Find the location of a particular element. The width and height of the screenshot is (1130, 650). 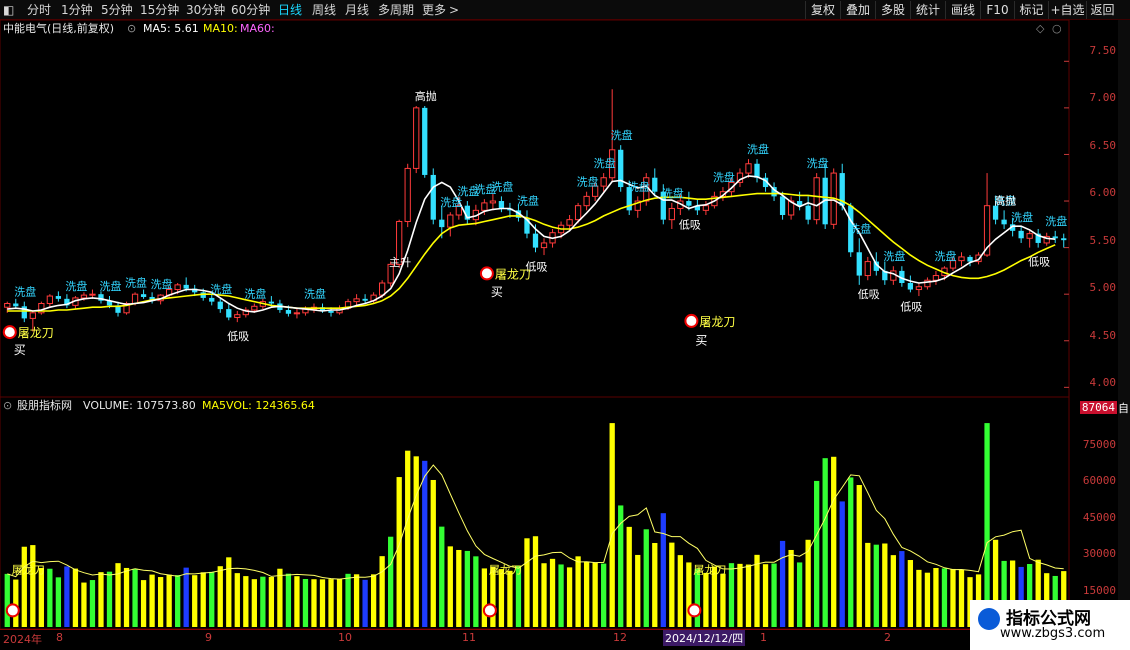

mark-button: 标记 is located at coordinates (1031, 10).